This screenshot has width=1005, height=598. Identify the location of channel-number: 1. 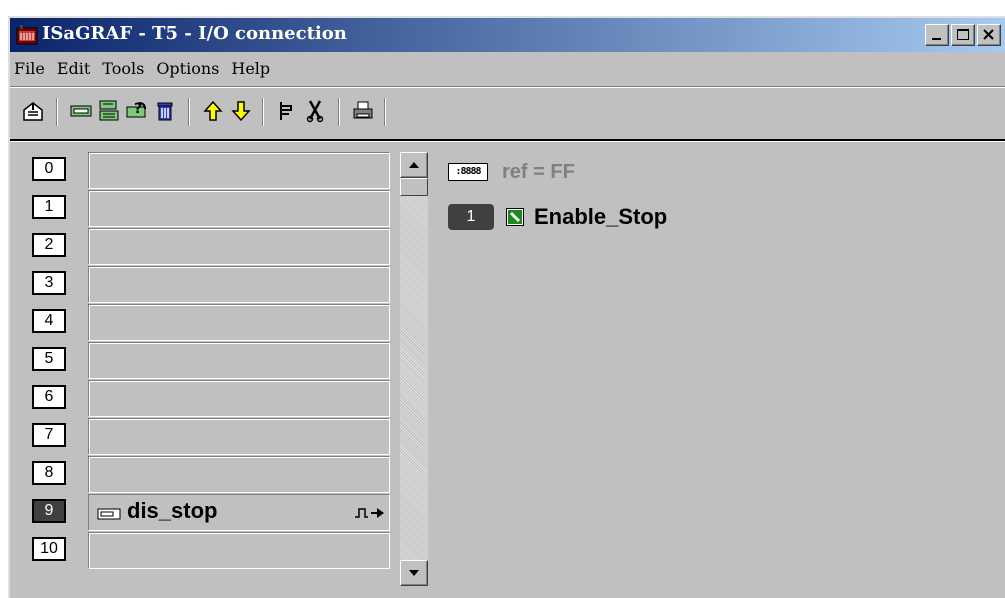
(471, 217).